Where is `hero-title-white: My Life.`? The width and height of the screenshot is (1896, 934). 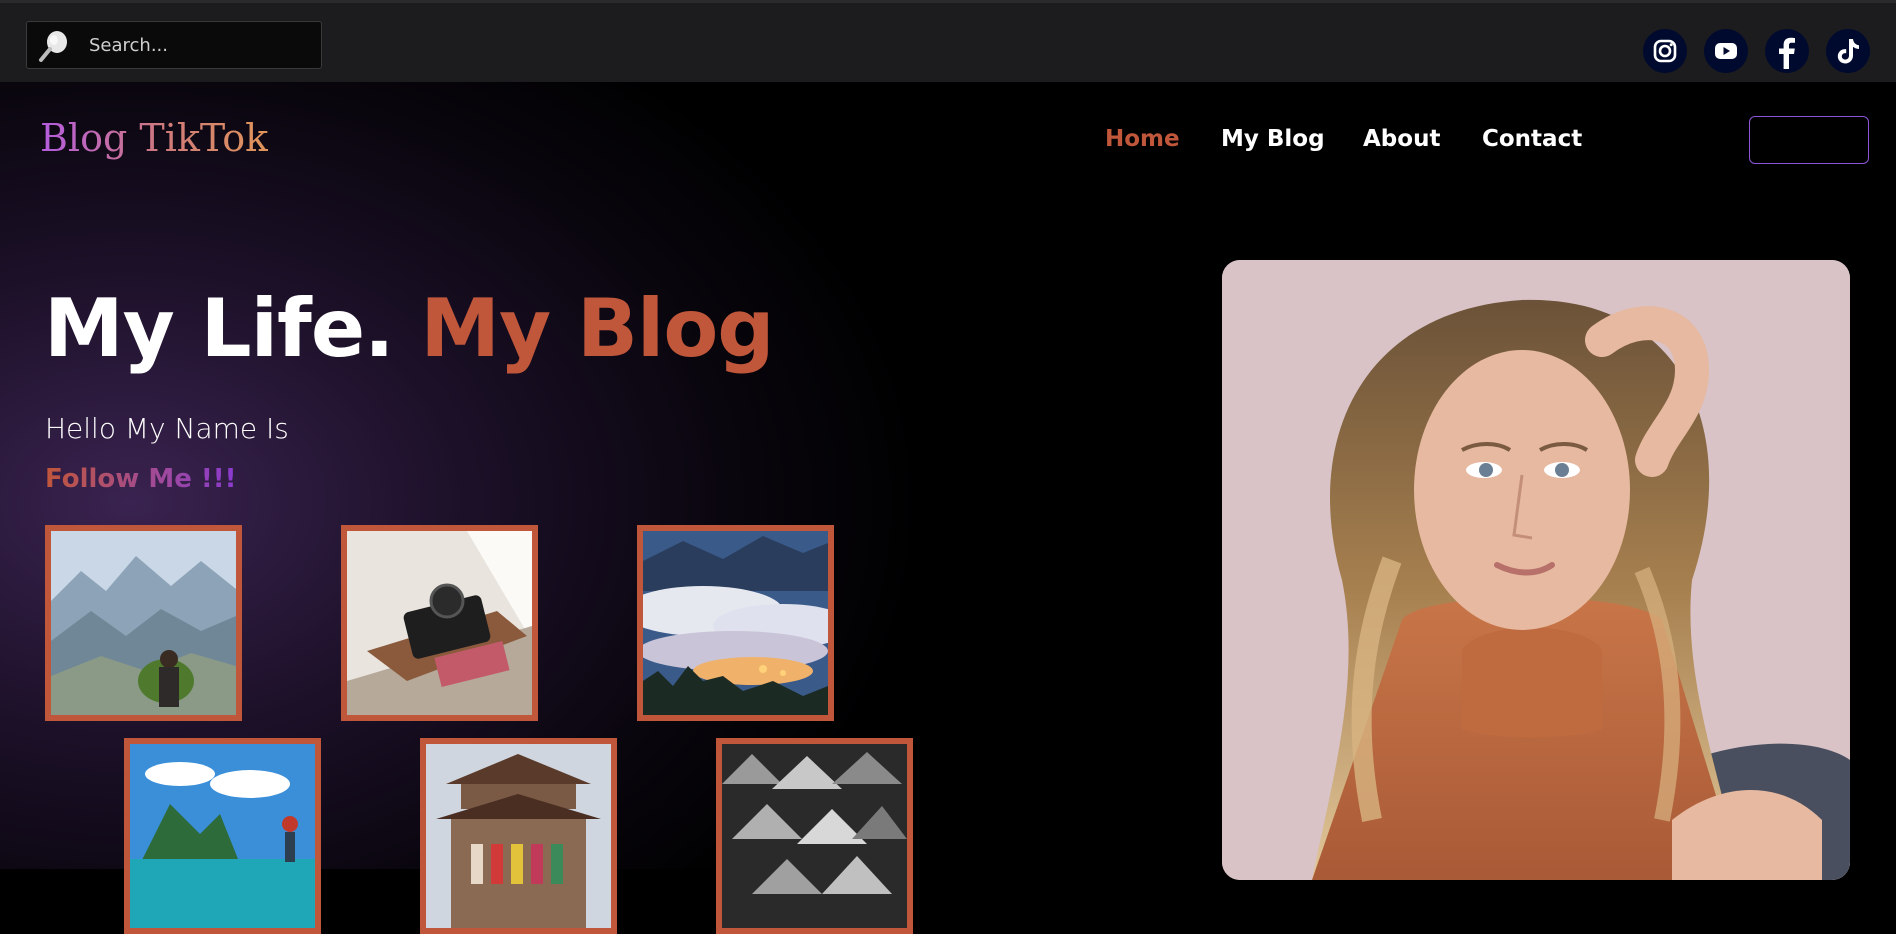 hero-title-white: My Life. is located at coordinates (219, 328).